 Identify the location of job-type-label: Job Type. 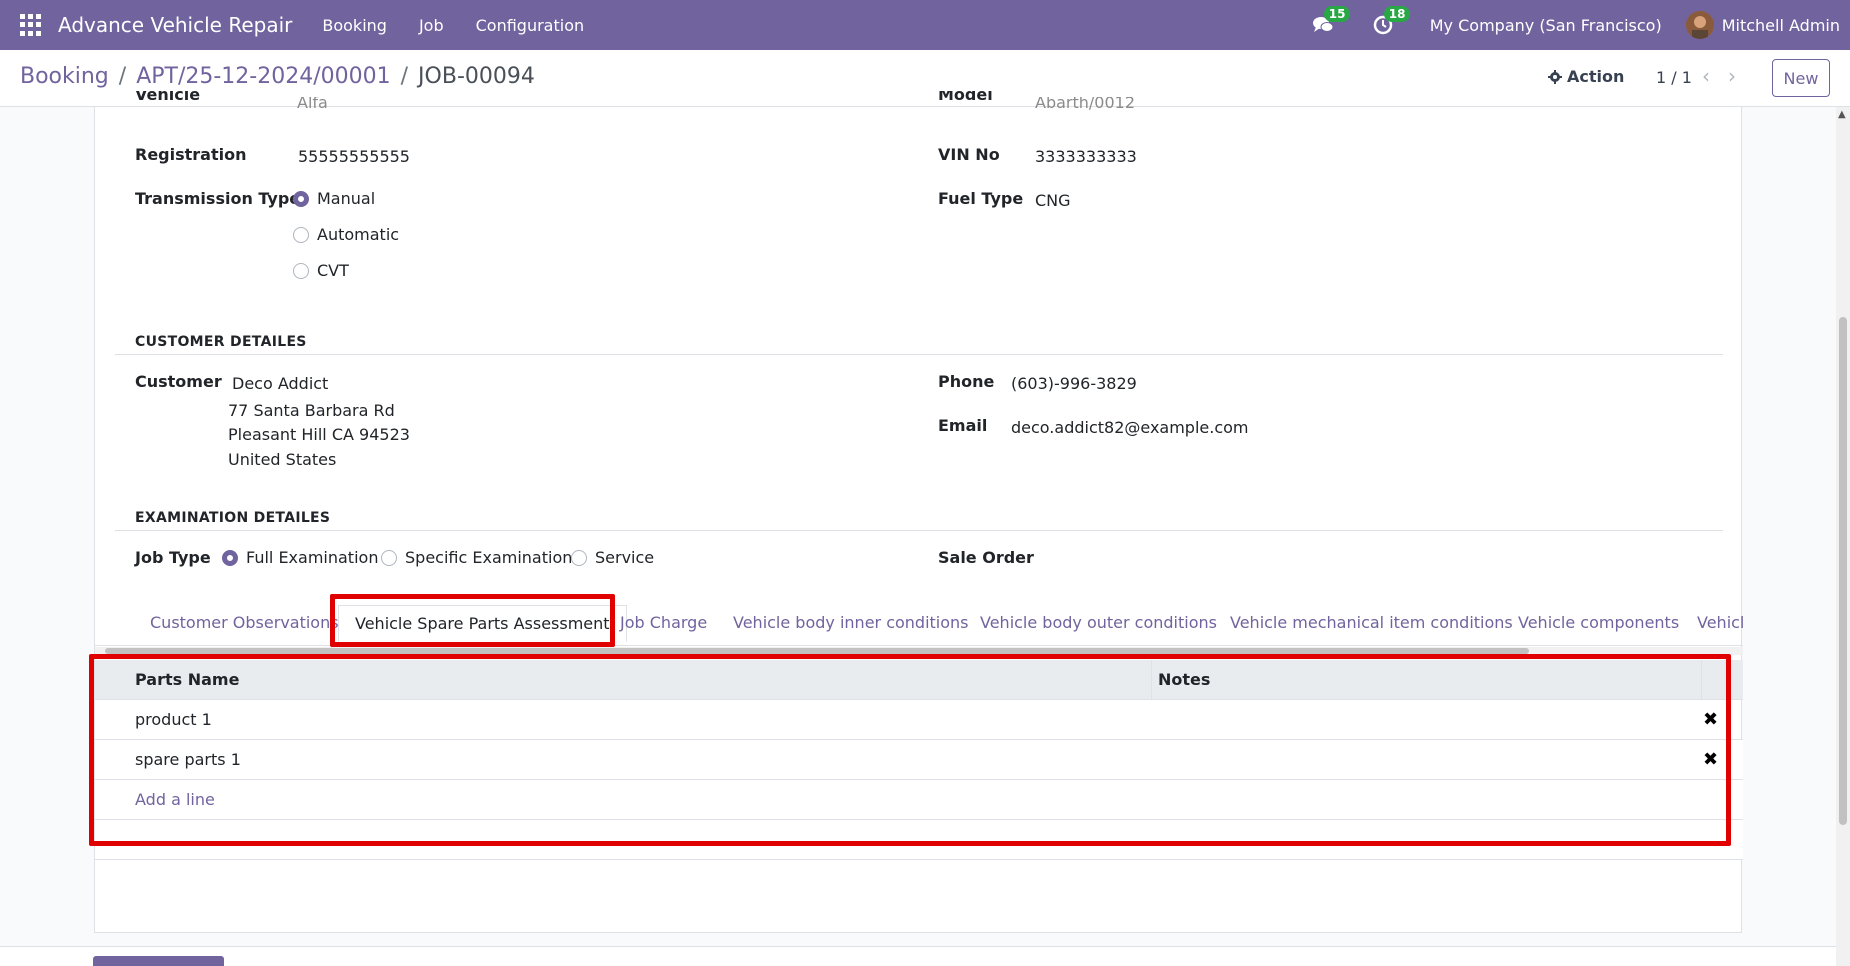
(173, 557).